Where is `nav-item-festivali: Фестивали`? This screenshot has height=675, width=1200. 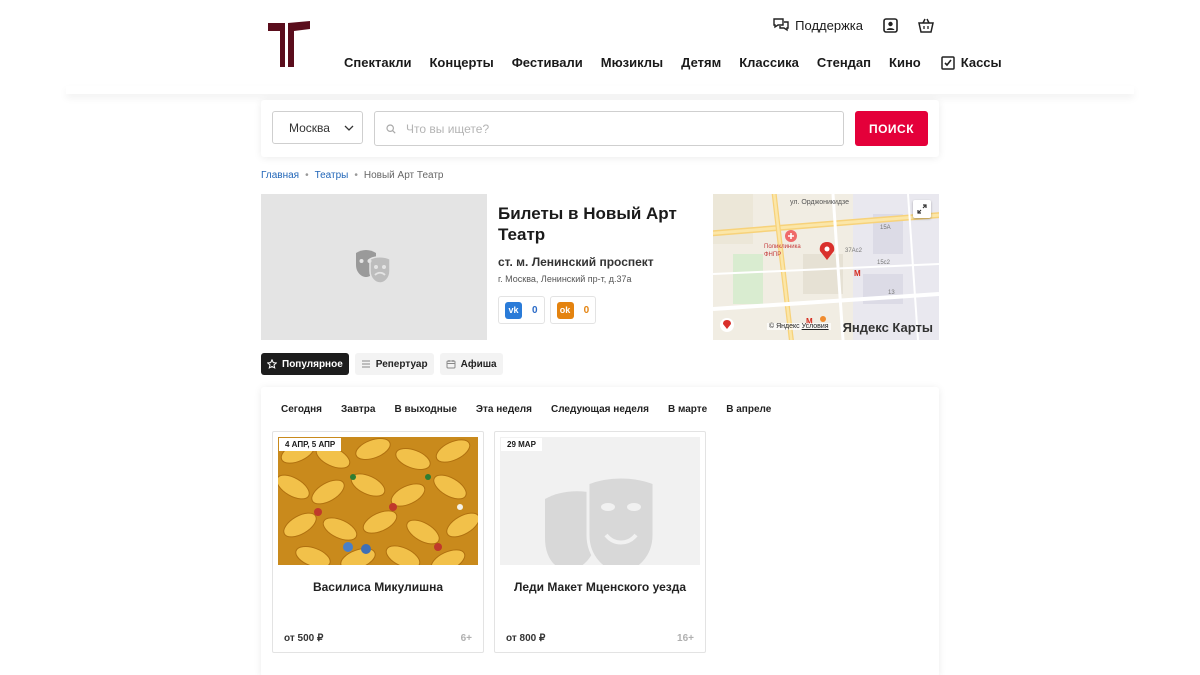
nav-item-festivali: Фестивали is located at coordinates (547, 62).